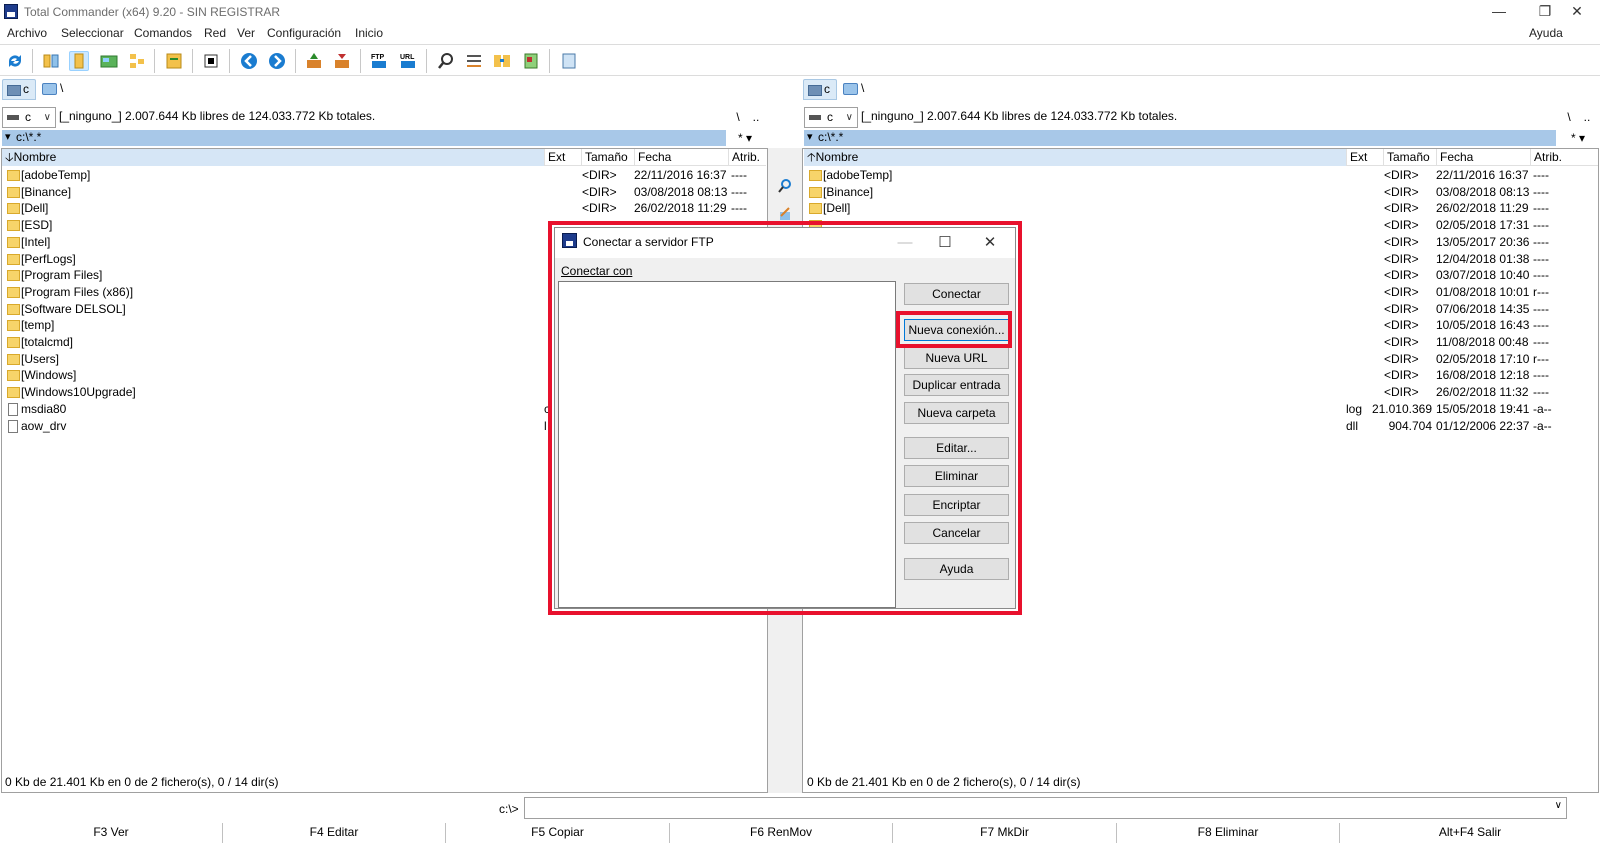 The height and width of the screenshot is (859, 1600). Describe the element at coordinates (1482, 342) in the screenshot. I see `row-date: 11/08/2018 00:48` at that location.